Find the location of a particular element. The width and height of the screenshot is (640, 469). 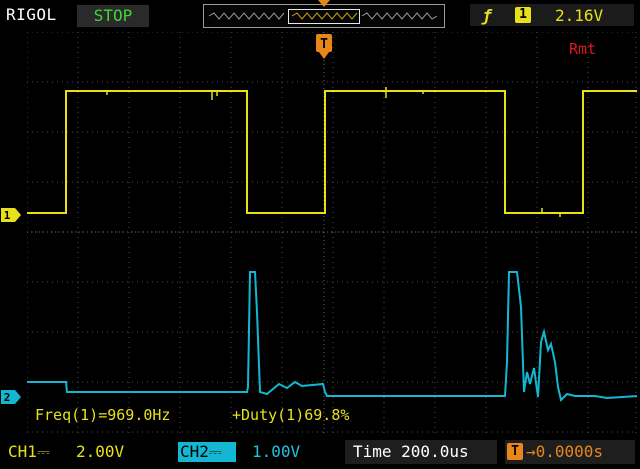

ch1-scale: 2.00V is located at coordinates (100, 451).